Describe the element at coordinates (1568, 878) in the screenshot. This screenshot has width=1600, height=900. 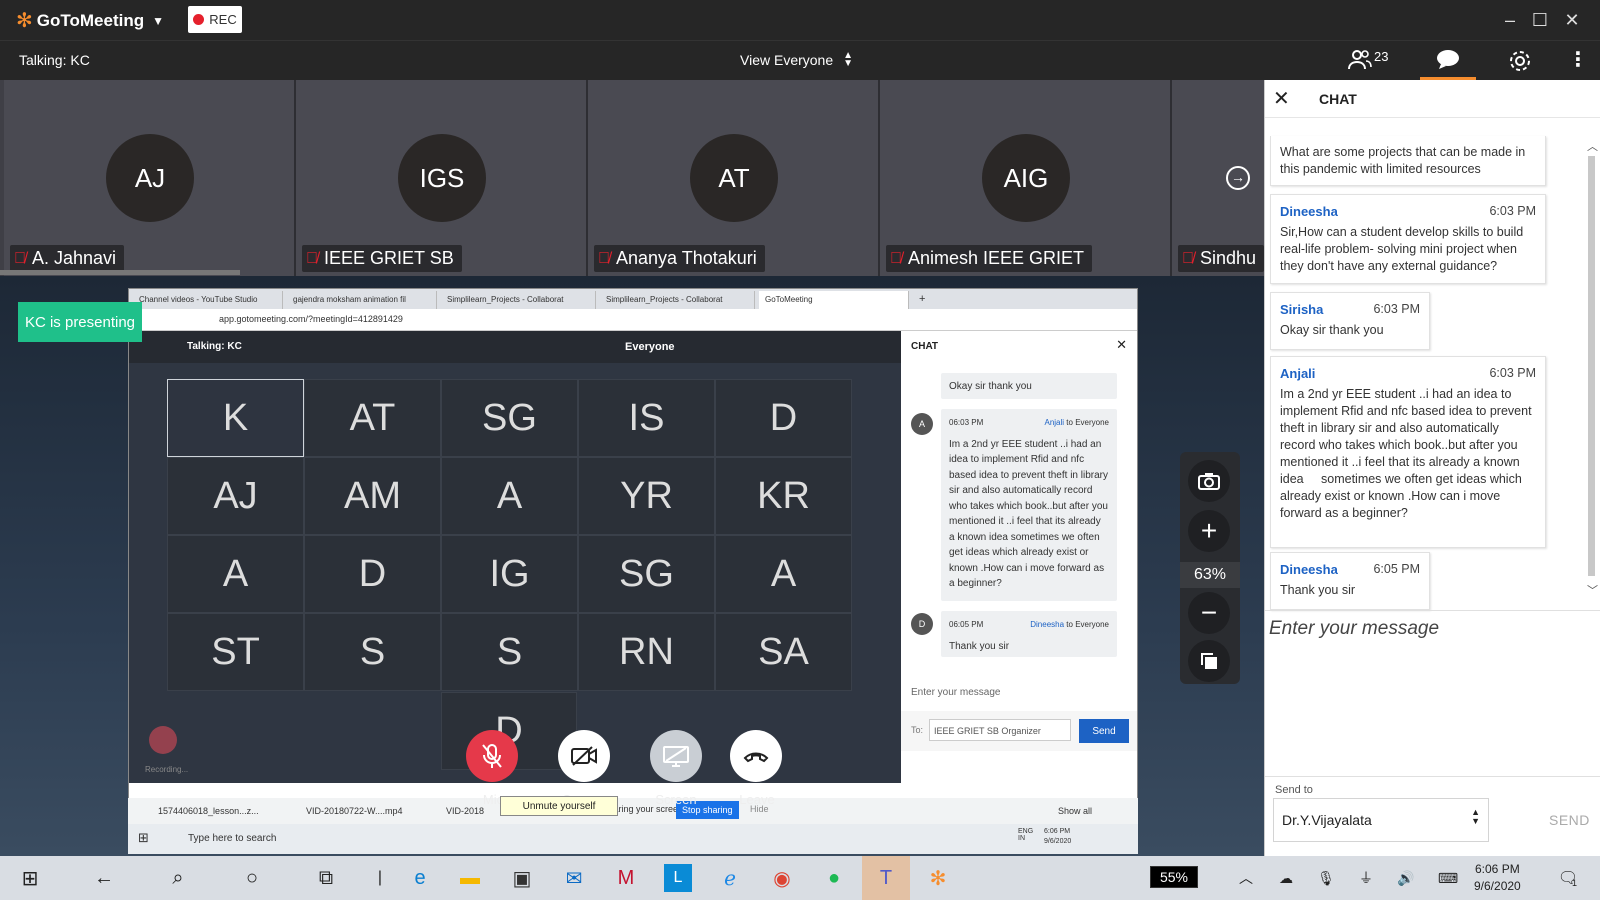
I see `notifications-icon: 🗨` at that location.